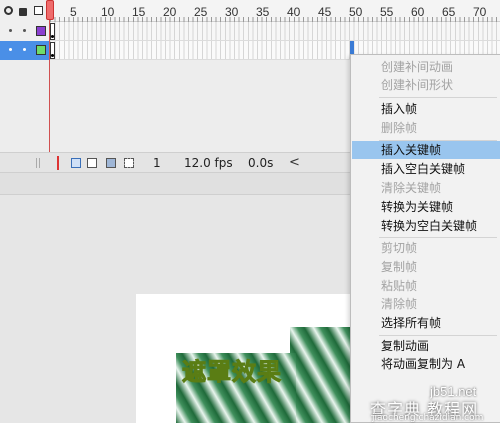  I want to click on menu-item-convert-to-keyframes: 转换为关键帧, so click(426, 207).